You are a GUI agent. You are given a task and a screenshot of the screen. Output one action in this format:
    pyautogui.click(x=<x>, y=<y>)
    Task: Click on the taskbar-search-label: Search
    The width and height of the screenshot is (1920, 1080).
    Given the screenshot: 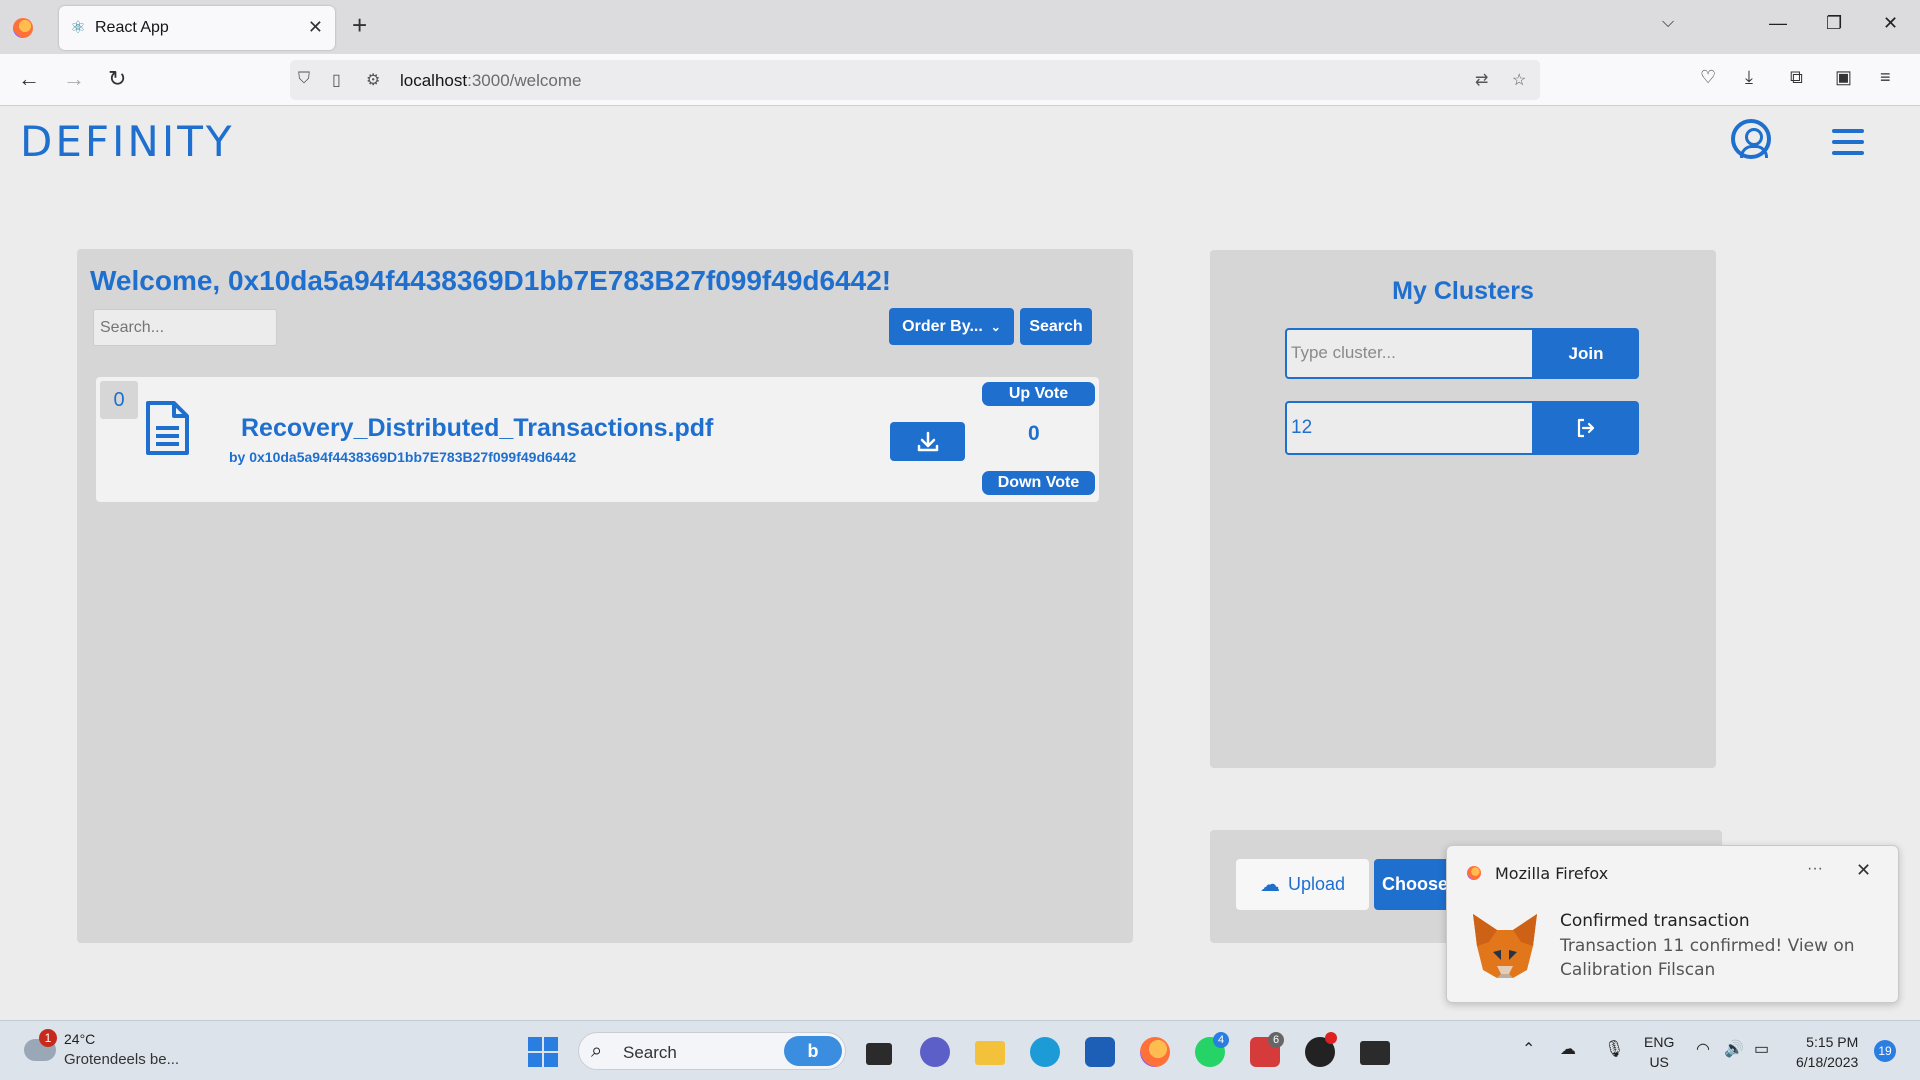 What is the action you would take?
    pyautogui.click(x=650, y=1052)
    